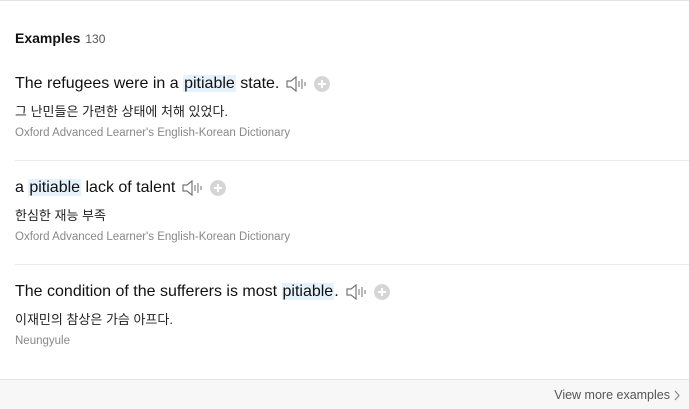 The width and height of the screenshot is (689, 409). What do you see at coordinates (612, 395) in the screenshot?
I see `view-more-label: View more examples` at bounding box center [612, 395].